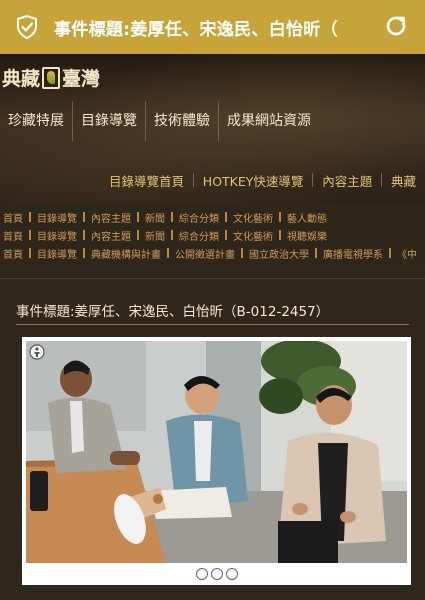 The image size is (425, 600). Describe the element at coordinates (279, 253) in the screenshot. I see `breadcrumb-link: 國立政治大學` at that location.